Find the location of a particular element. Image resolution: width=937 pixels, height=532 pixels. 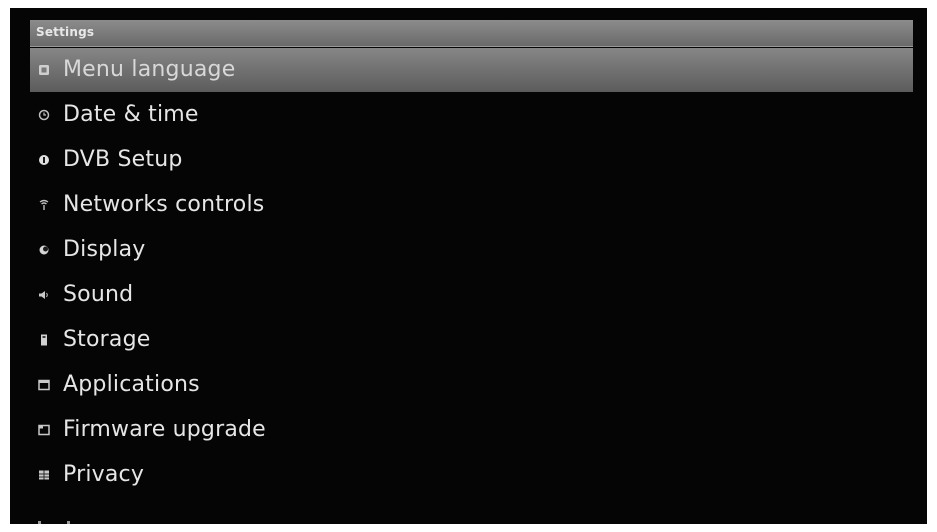

menu-item-label: Display is located at coordinates (104, 249).